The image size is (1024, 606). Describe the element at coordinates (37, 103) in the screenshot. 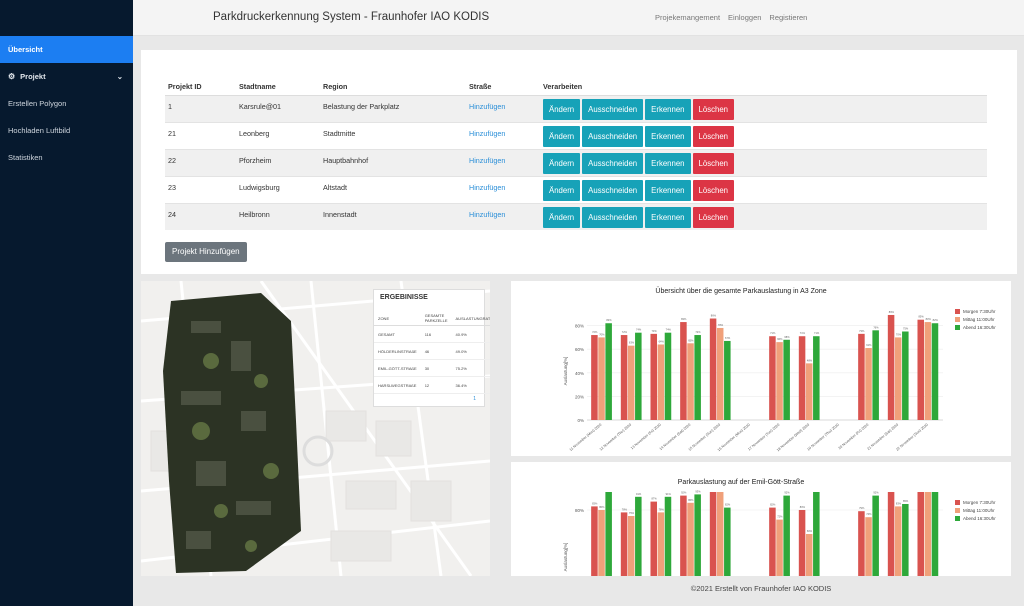

I see `sidebar-item-label: Erstellen Polygon` at that location.